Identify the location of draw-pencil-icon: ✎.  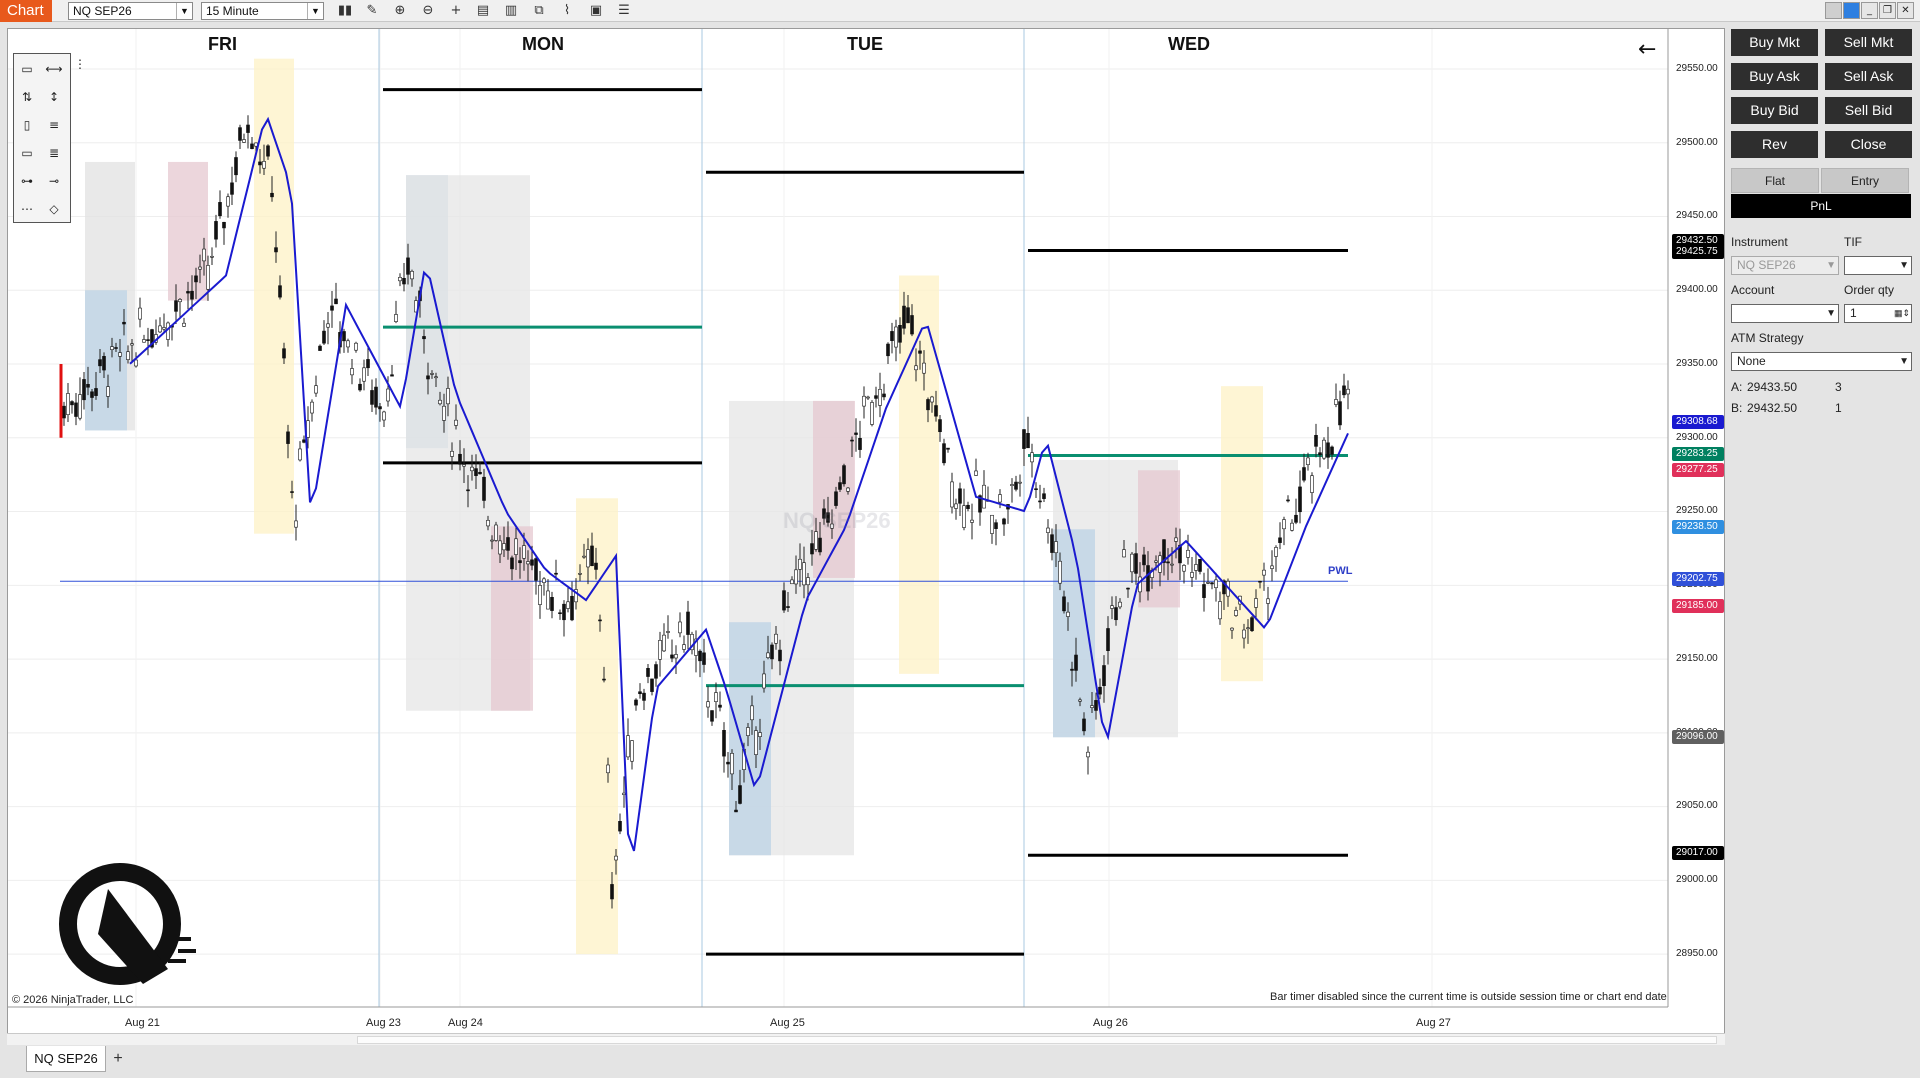
(372, 11).